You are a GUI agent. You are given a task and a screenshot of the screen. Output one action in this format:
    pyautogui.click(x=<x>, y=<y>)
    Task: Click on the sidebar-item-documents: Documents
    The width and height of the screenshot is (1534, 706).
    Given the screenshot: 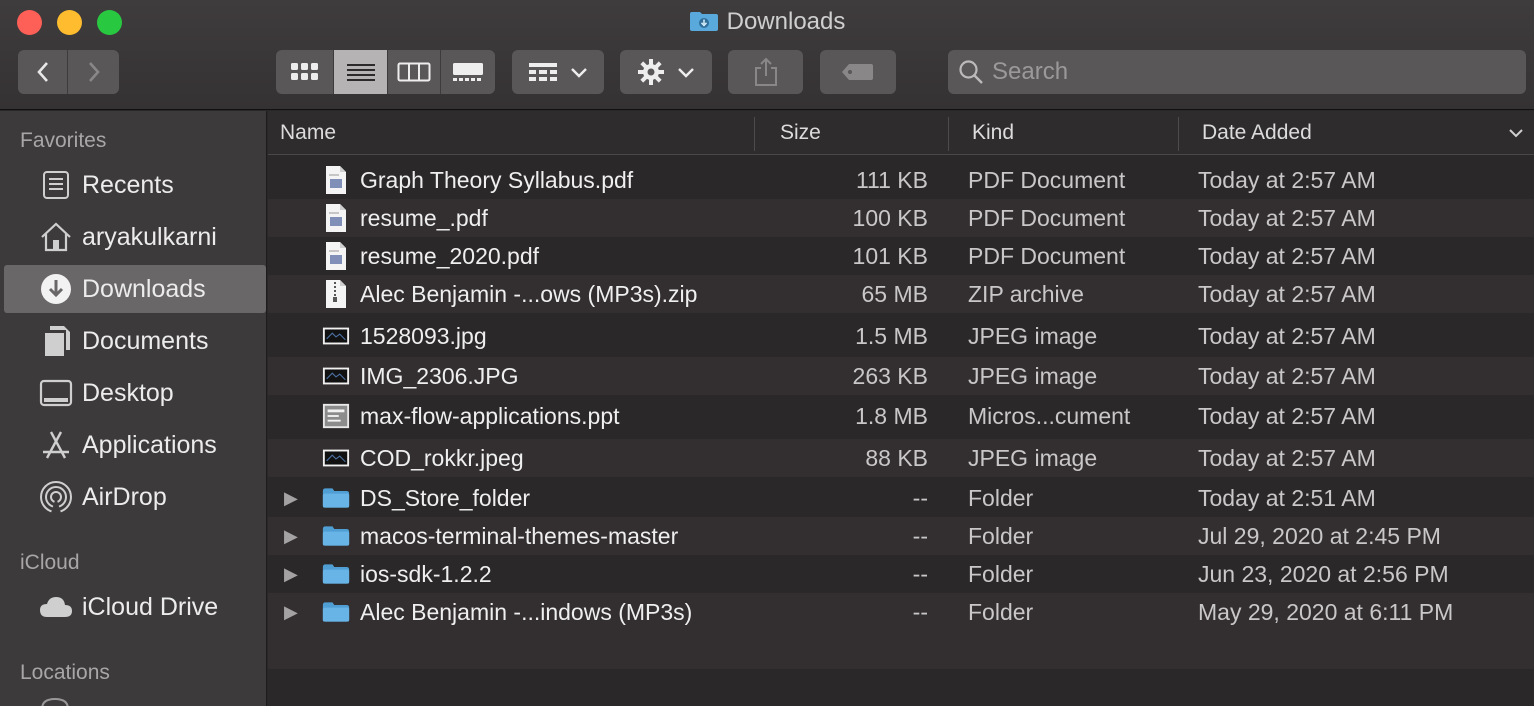 What is the action you would take?
    pyautogui.click(x=135, y=341)
    